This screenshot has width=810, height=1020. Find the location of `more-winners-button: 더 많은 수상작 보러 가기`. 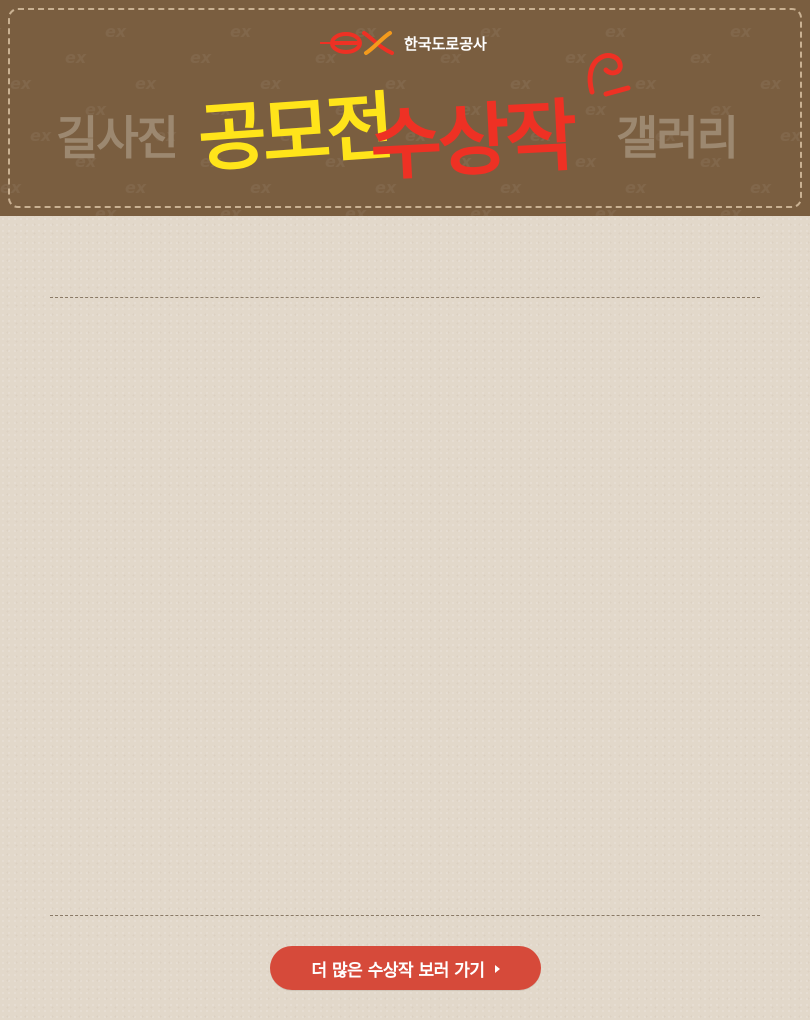

more-winners-button: 더 많은 수상작 보러 가기 is located at coordinates (405, 968).